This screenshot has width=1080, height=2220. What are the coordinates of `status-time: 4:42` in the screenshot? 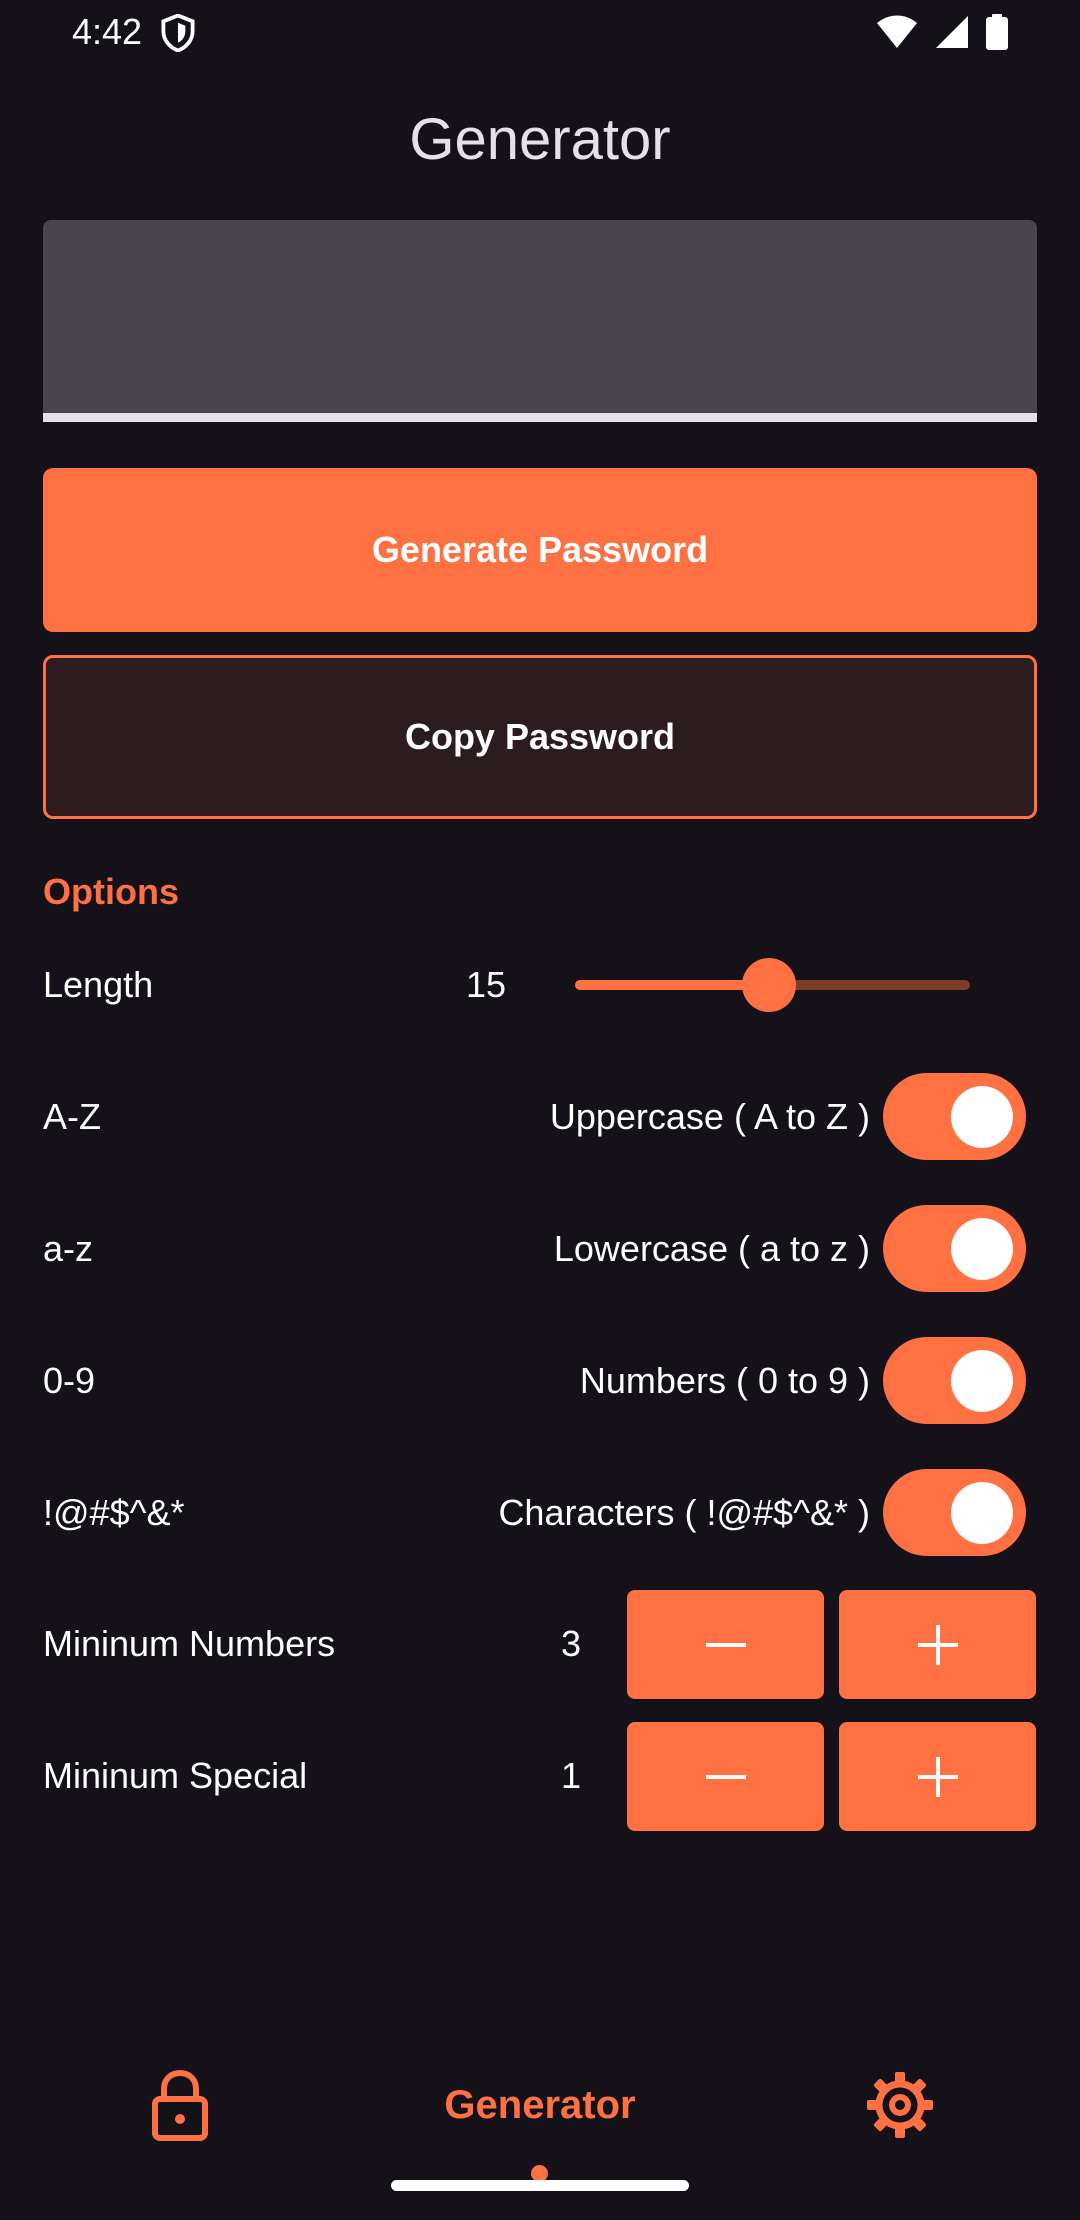 It's located at (107, 31).